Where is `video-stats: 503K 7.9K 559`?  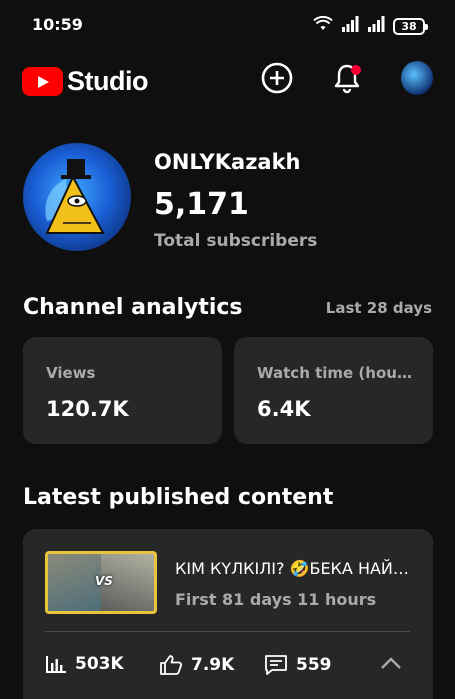 video-stats: 503K 7.9K 559 is located at coordinates (227, 667).